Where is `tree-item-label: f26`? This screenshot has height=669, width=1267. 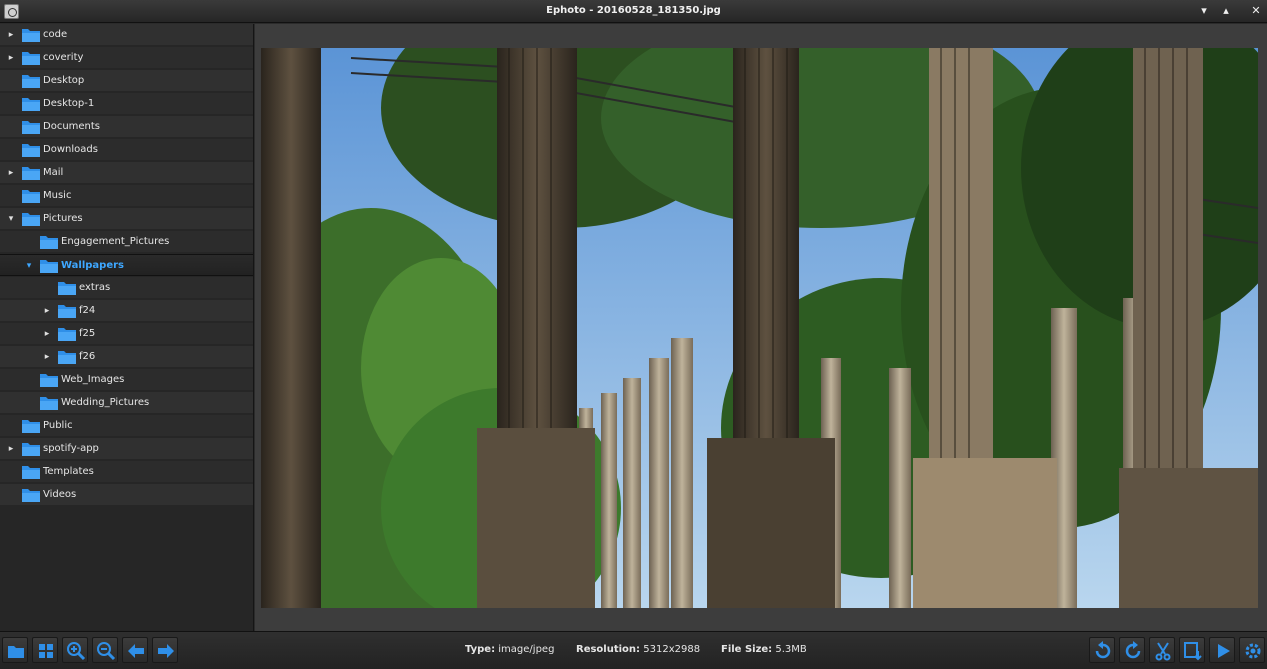 tree-item-label: f26 is located at coordinates (87, 356).